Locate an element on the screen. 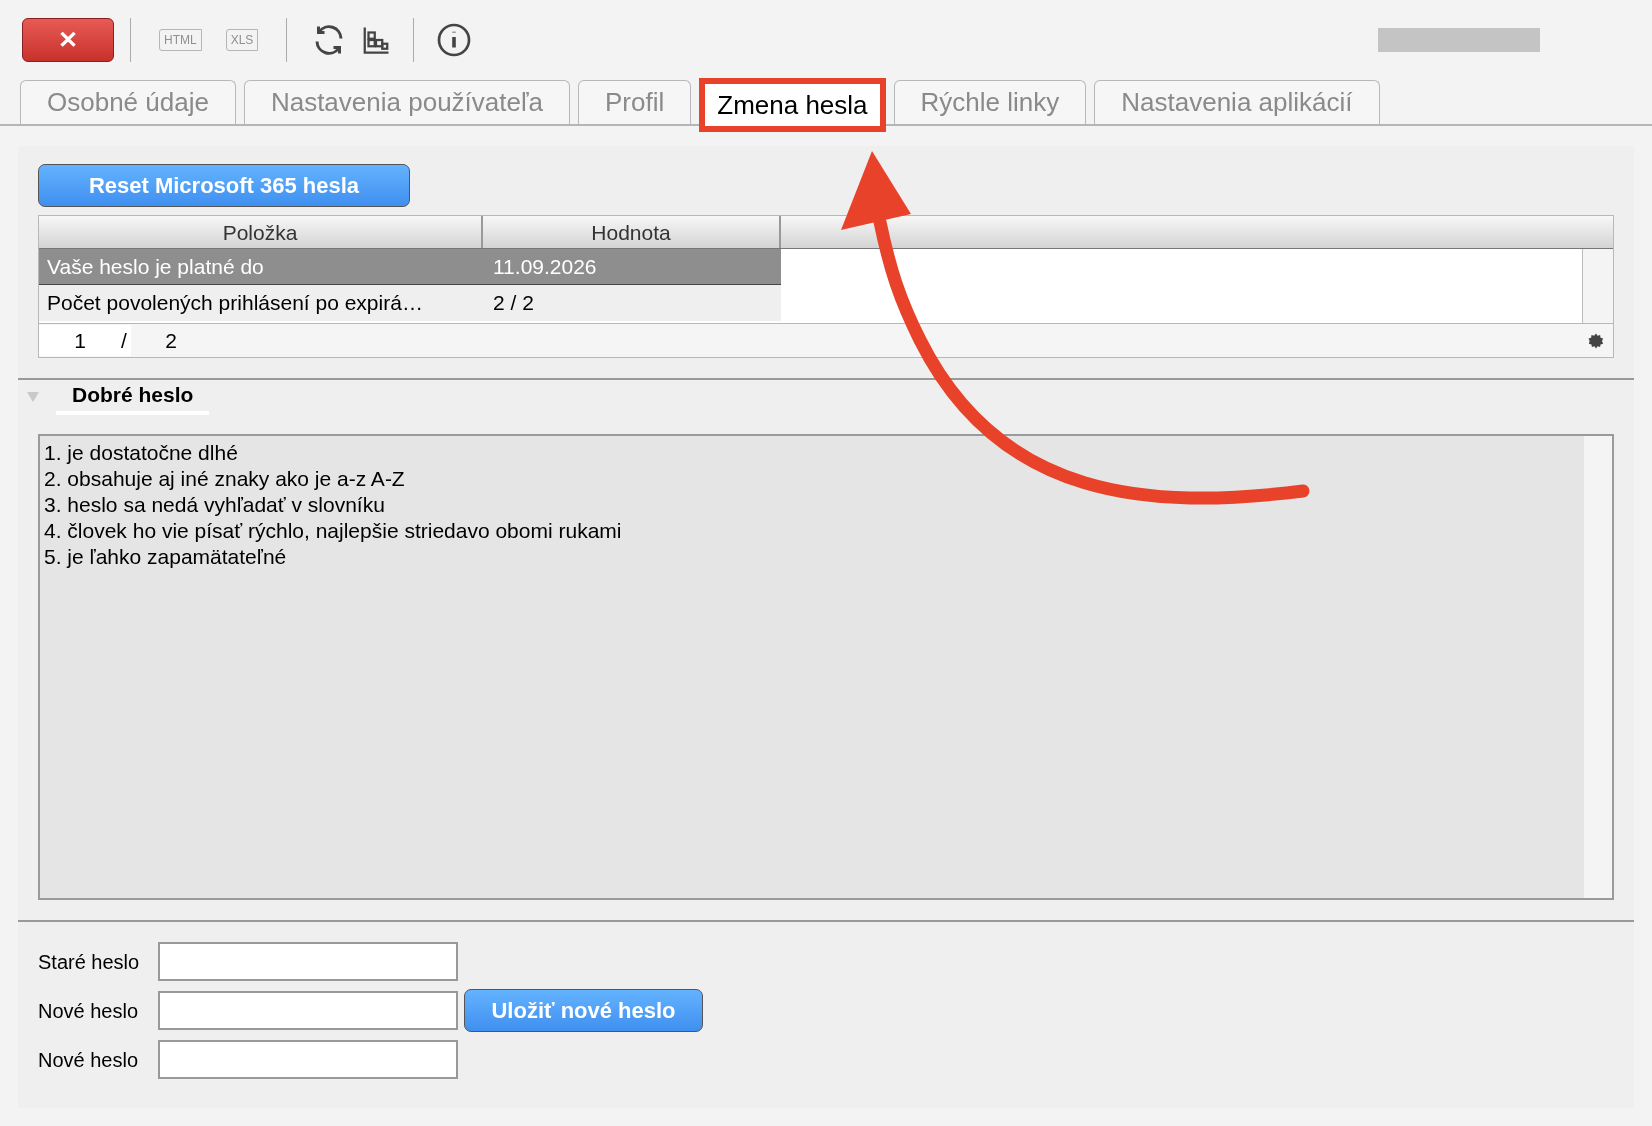 Image resolution: width=1652 pixels, height=1126 pixels. table-cell-text: 11.09.2026 is located at coordinates (544, 266).